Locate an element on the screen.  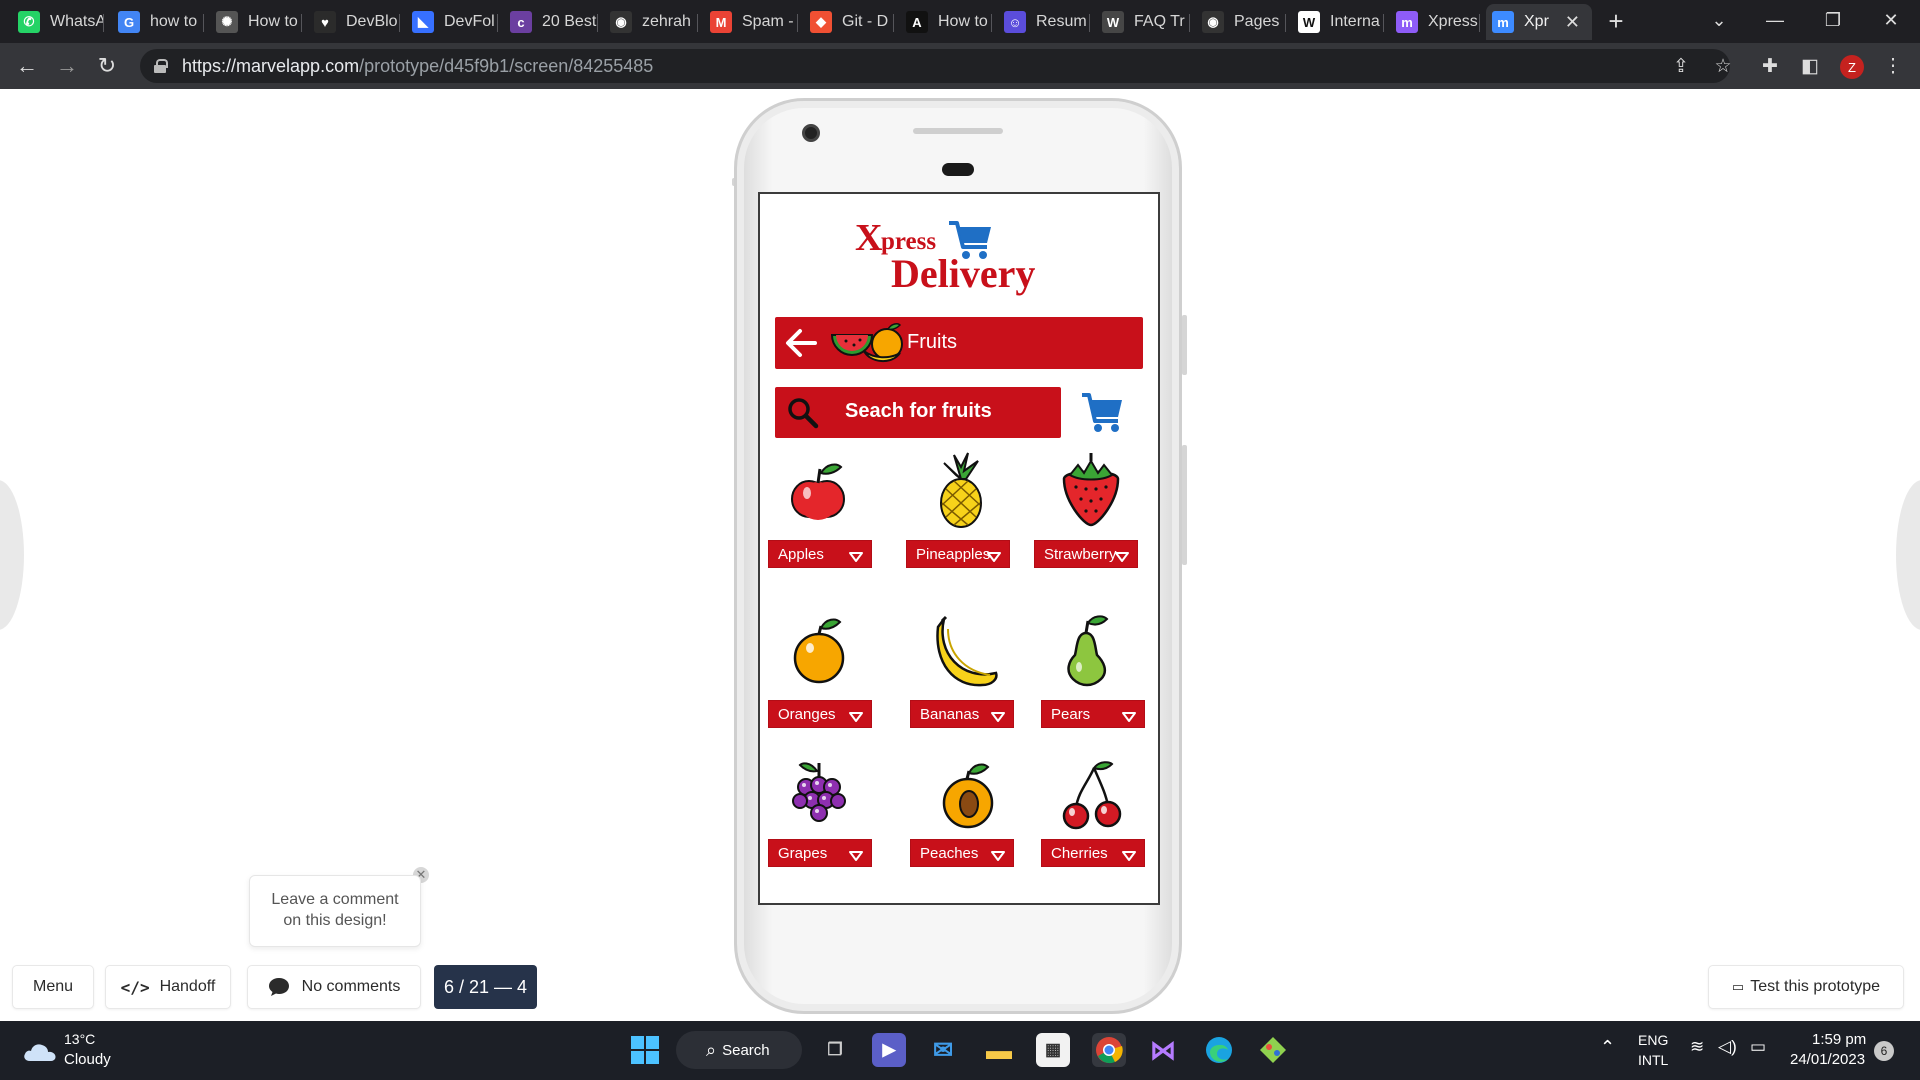
fruits-category-icon is located at coordinates (866, 342).